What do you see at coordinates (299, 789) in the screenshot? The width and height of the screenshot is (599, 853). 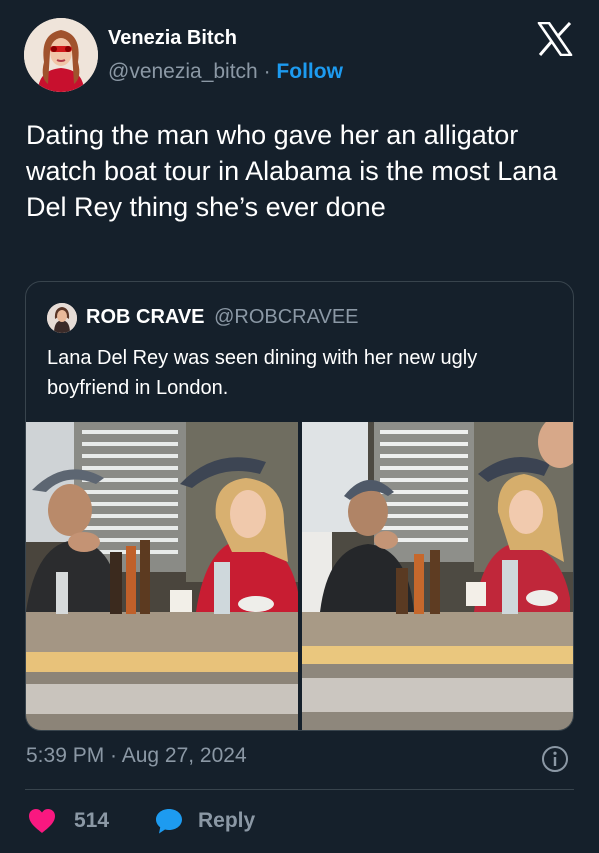 I see `divider` at bounding box center [299, 789].